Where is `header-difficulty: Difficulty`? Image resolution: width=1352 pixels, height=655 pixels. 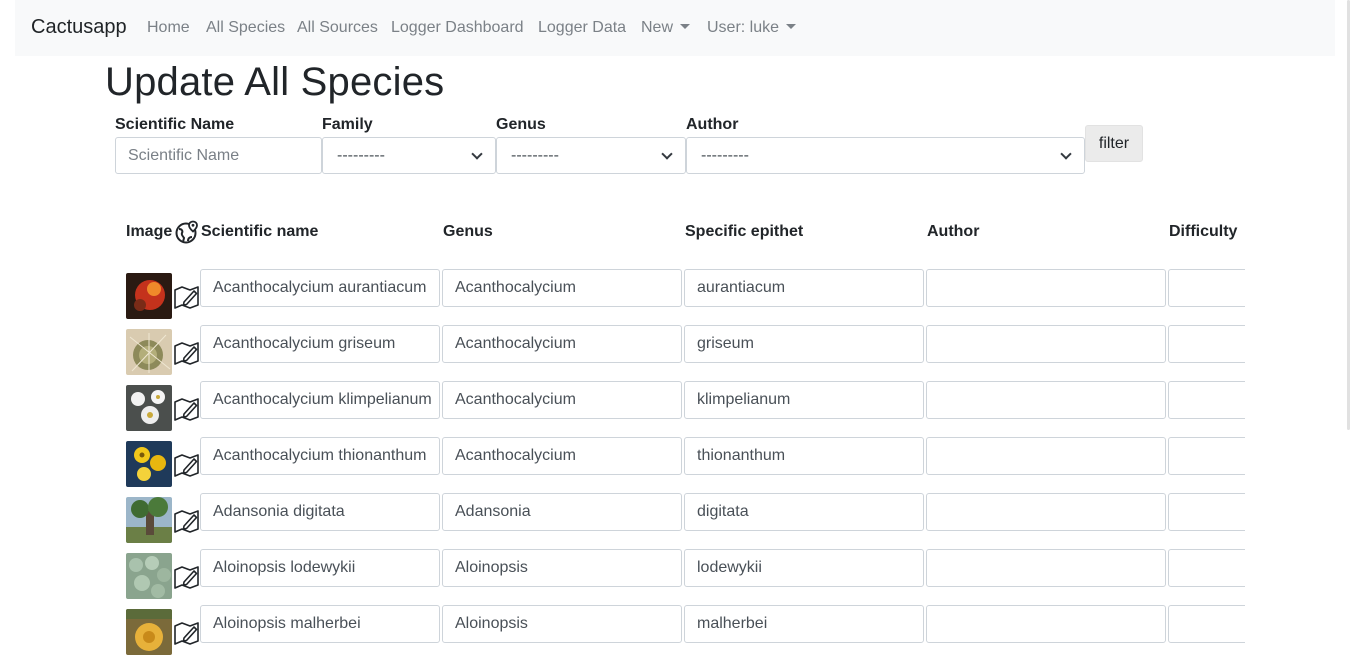 header-difficulty: Difficulty is located at coordinates (1203, 231).